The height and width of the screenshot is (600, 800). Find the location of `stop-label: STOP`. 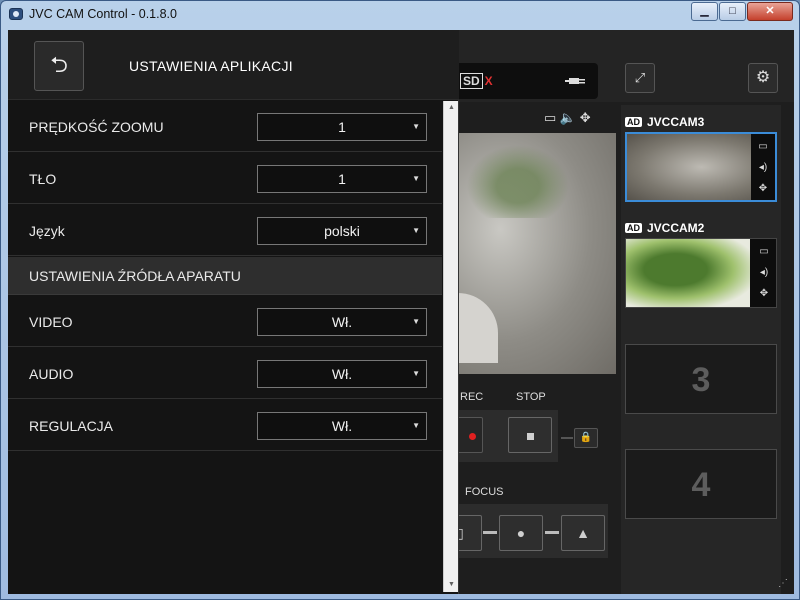

stop-label: STOP is located at coordinates (531, 397).